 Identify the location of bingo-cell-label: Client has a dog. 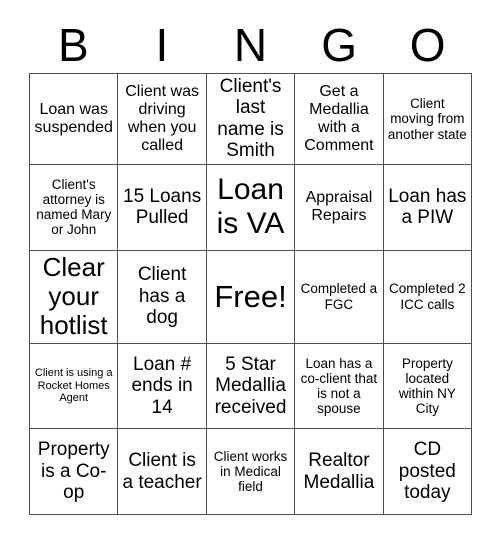
(162, 296).